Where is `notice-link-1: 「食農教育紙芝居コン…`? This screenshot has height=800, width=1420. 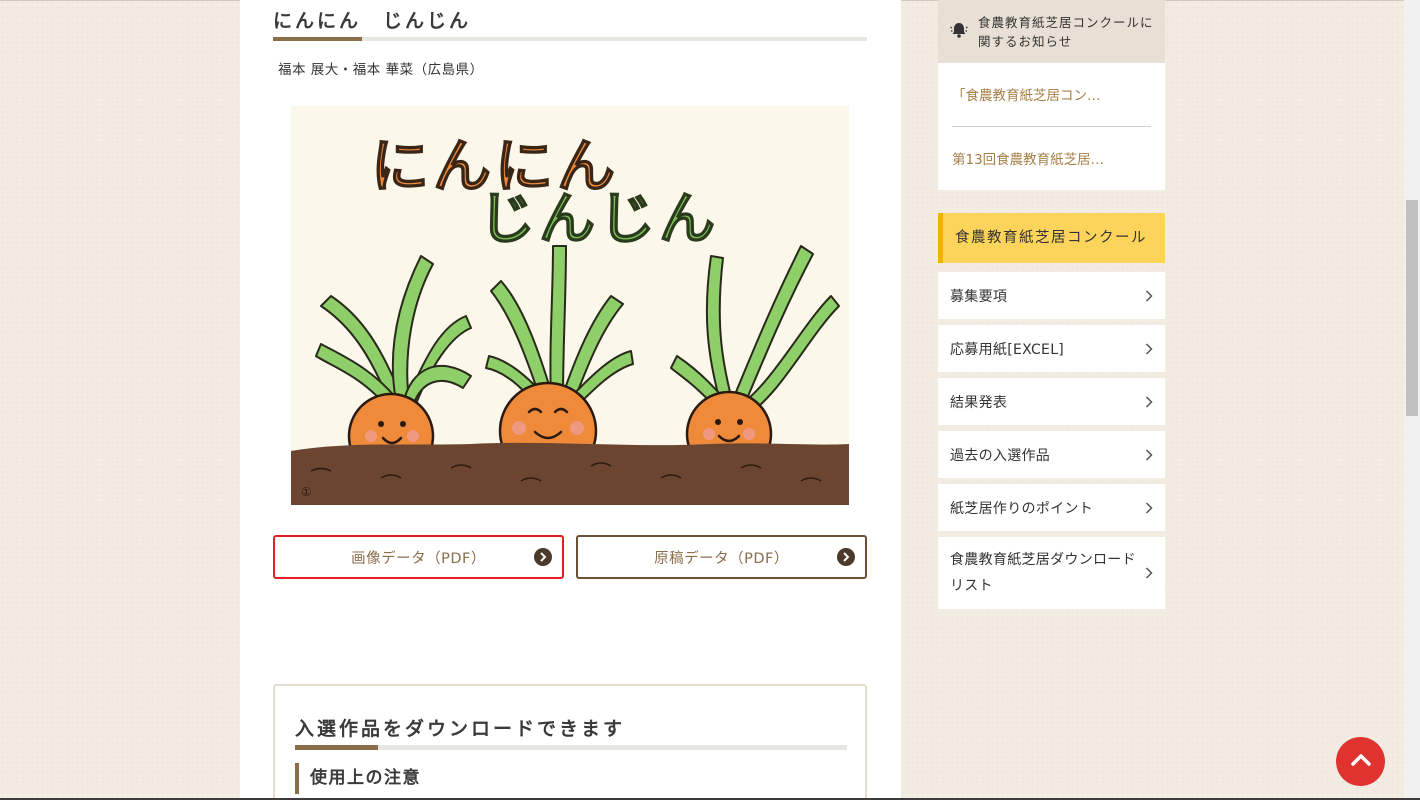
notice-link-1: 「食農教育紙芝居コン… is located at coordinates (1026, 94).